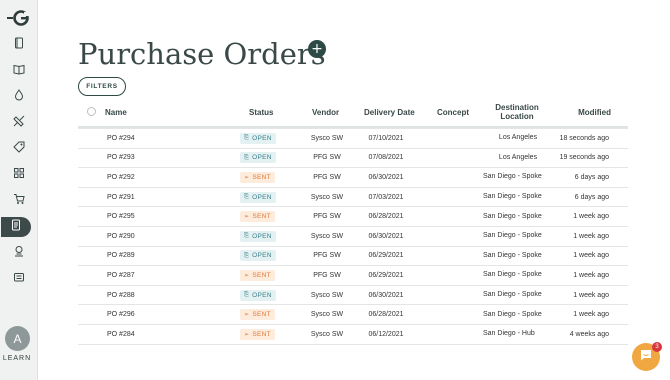 This screenshot has width=670, height=380. Describe the element at coordinates (202, 54) in the screenshot. I see `page-title: Purchase Orders` at that location.